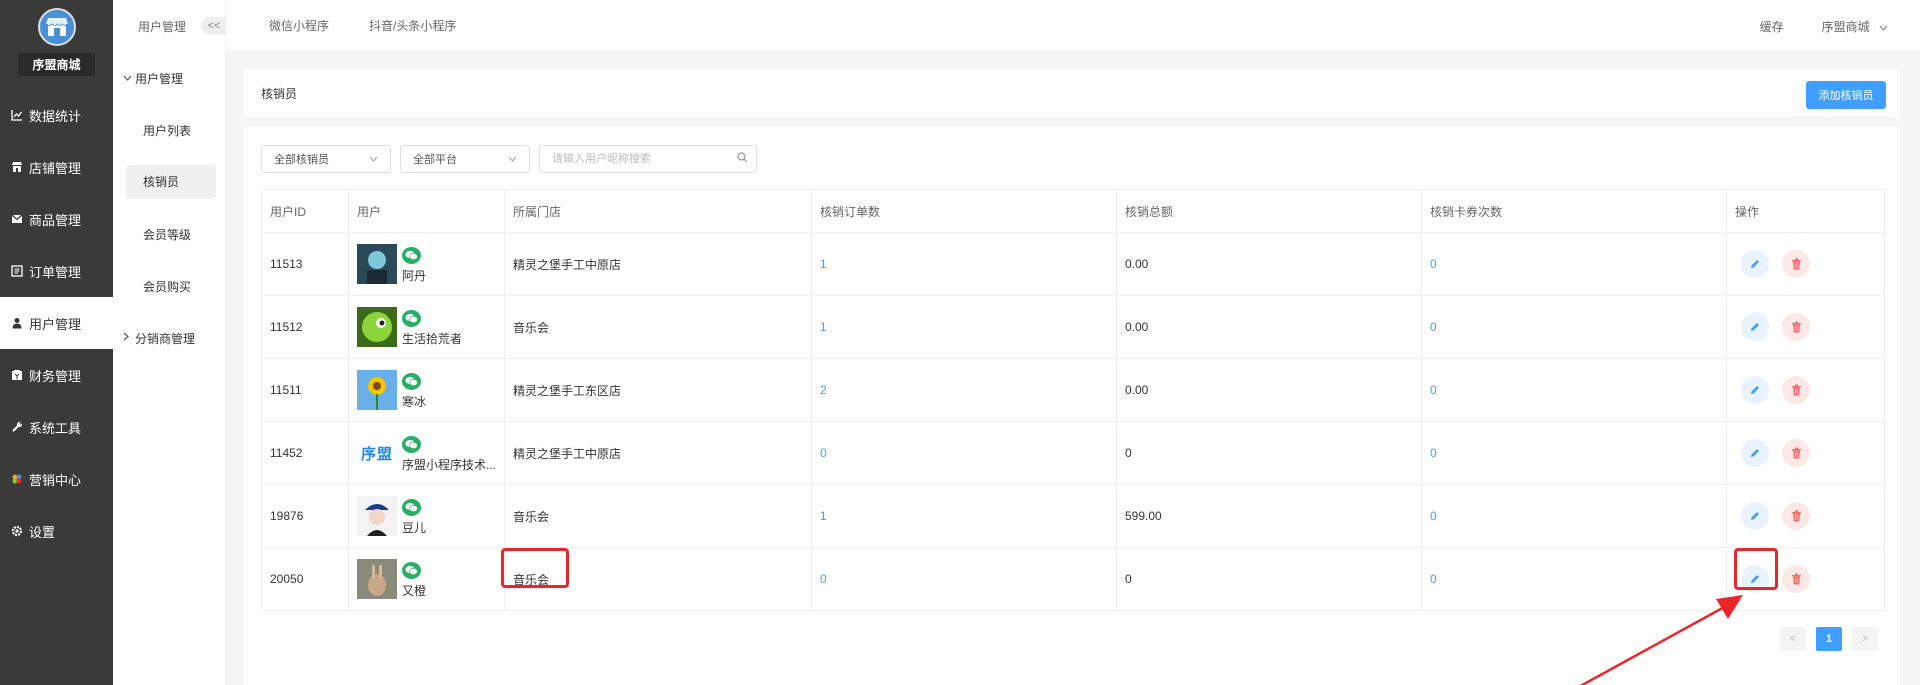  Describe the element at coordinates (301, 160) in the screenshot. I see `select-value: 全部核销员` at that location.